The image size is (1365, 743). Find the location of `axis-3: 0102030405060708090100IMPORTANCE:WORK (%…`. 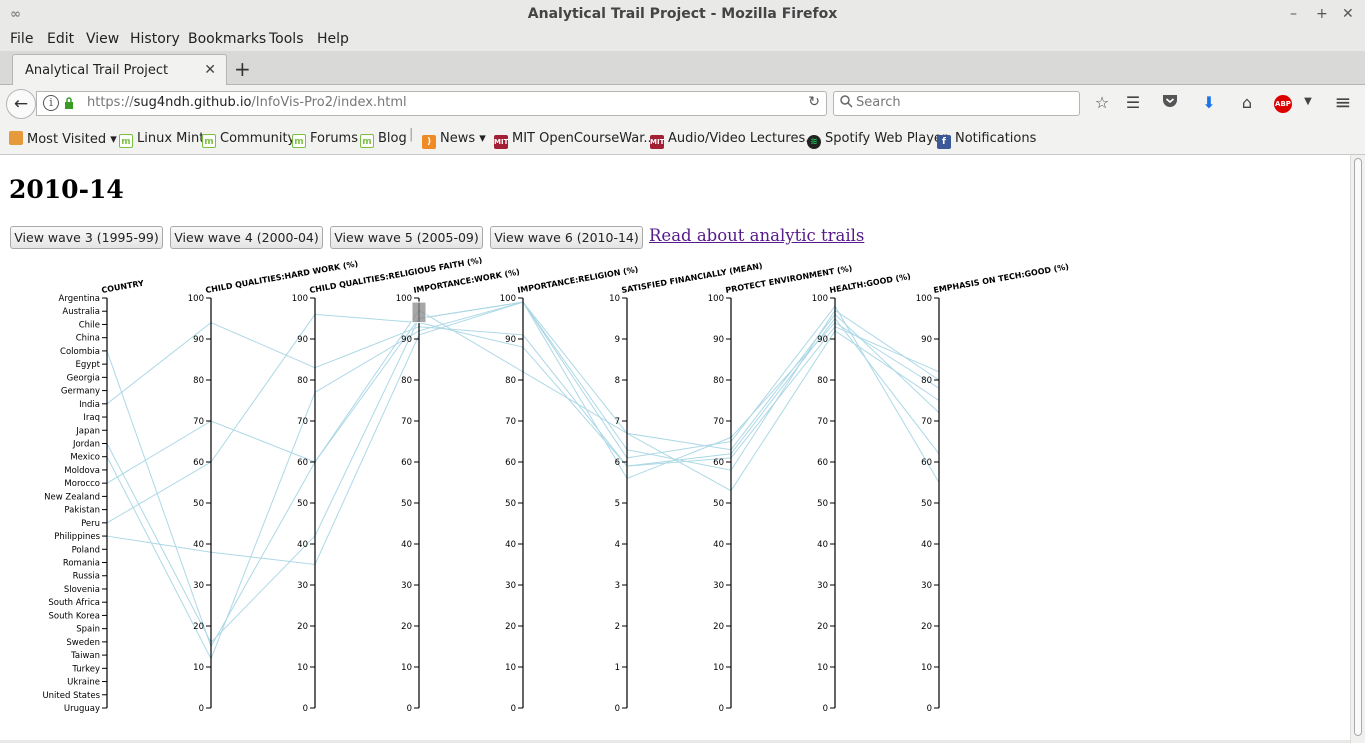

axis-3: 0102030405060708090100IMPORTANCE:WORK (%… is located at coordinates (458, 490).